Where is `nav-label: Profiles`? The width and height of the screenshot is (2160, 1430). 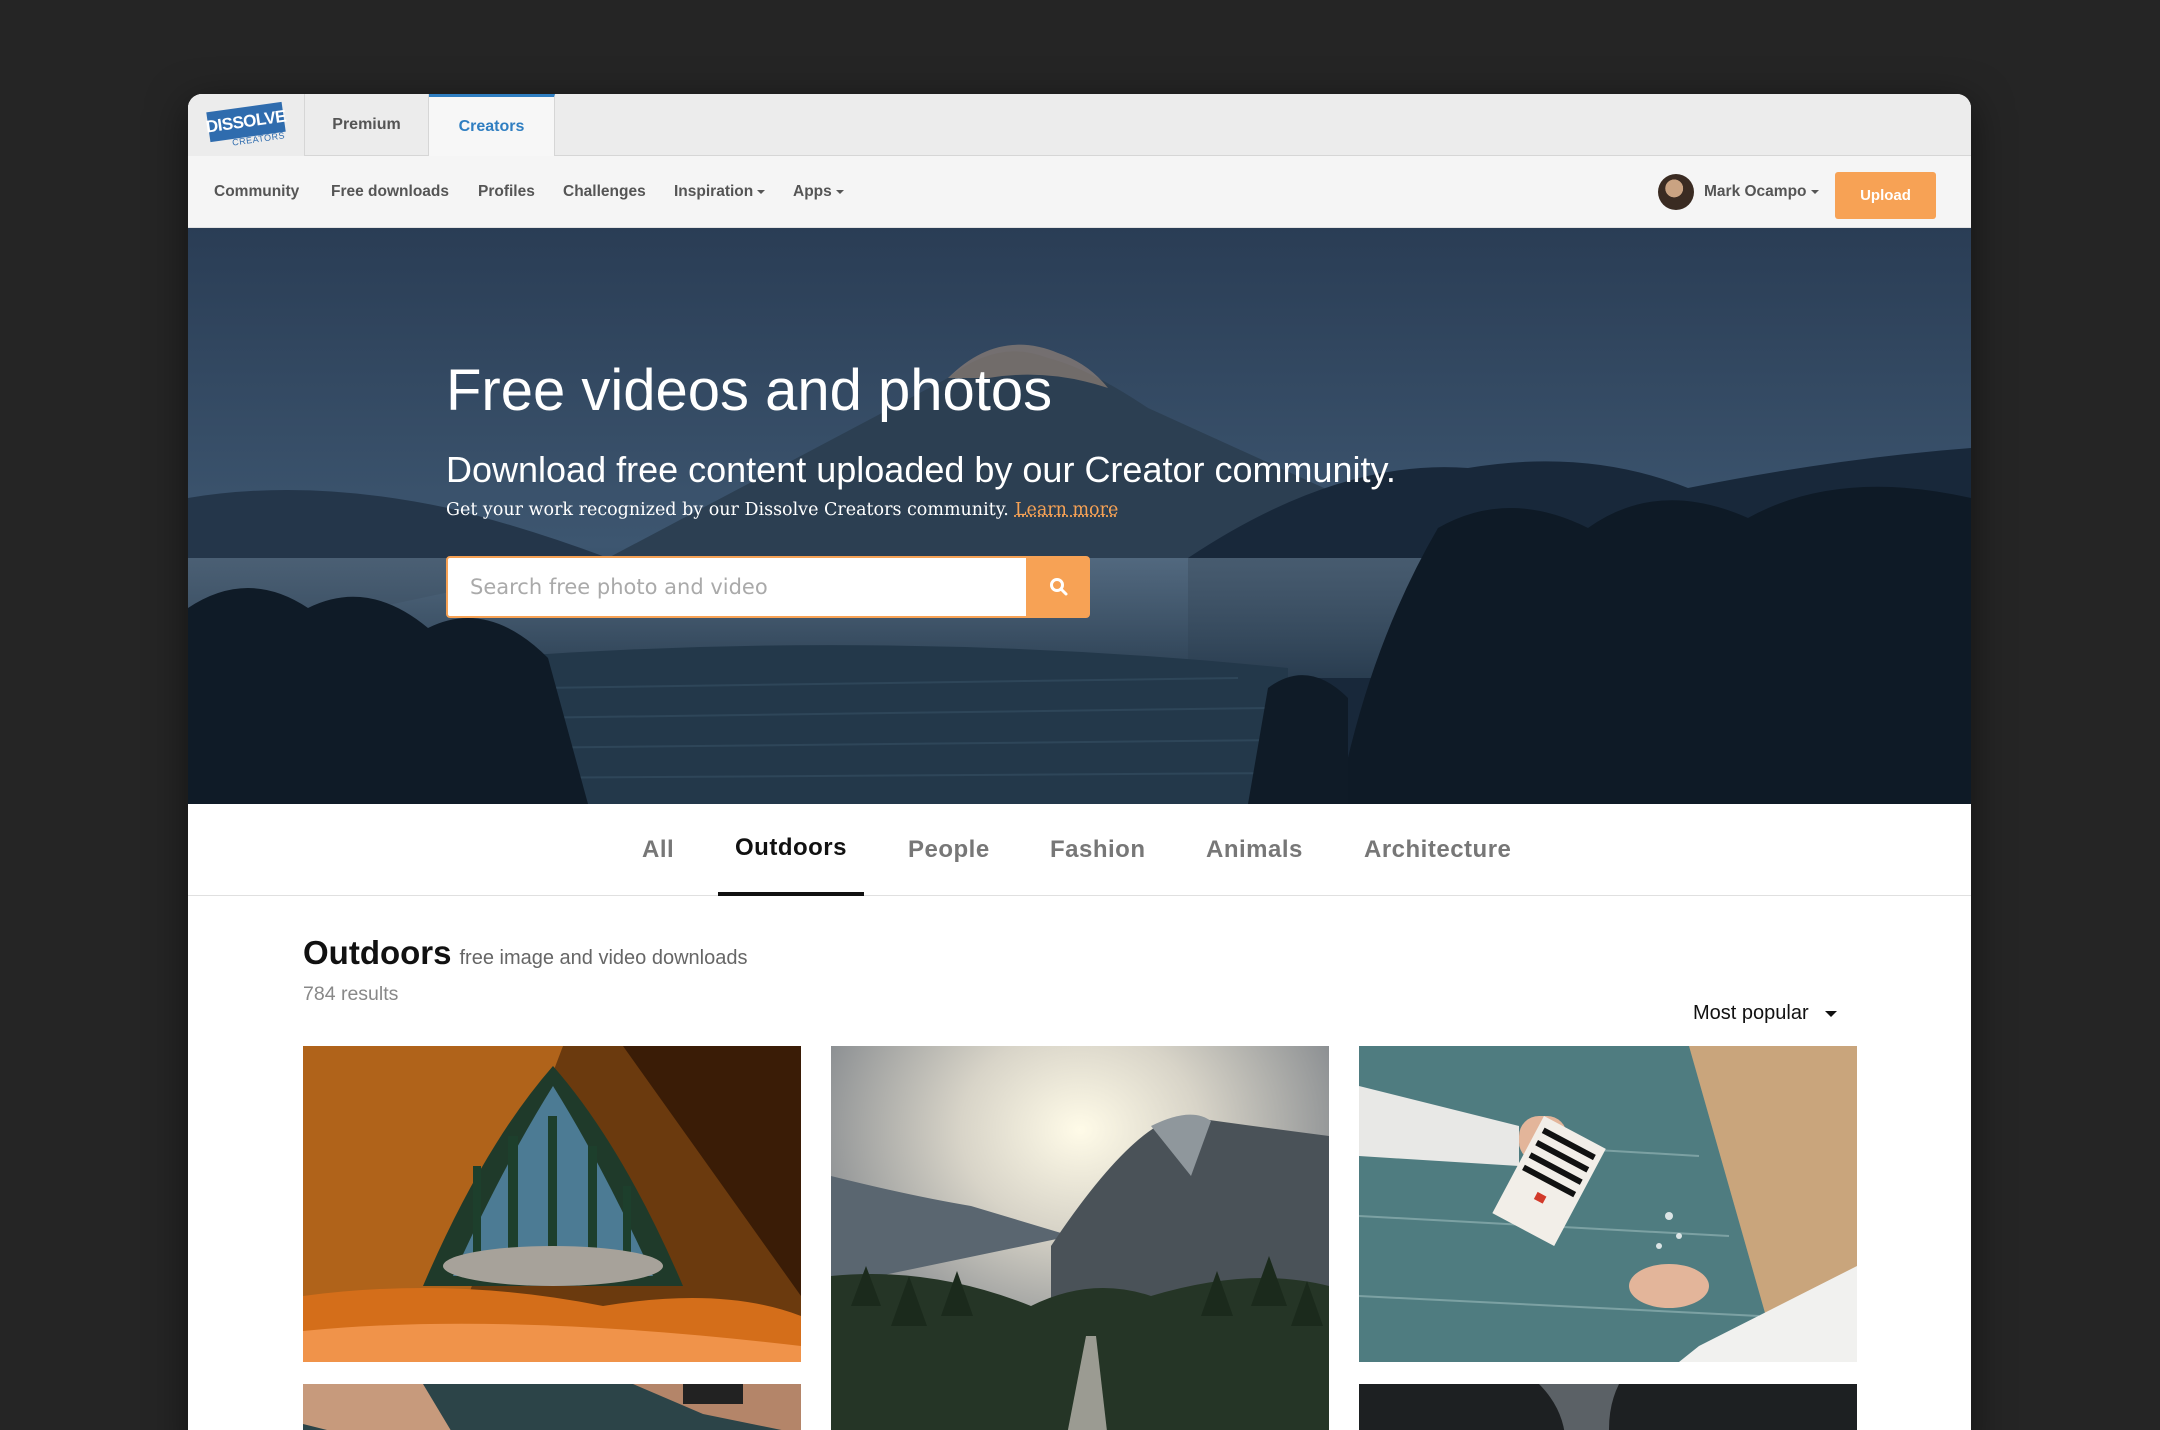 nav-label: Profiles is located at coordinates (506, 191).